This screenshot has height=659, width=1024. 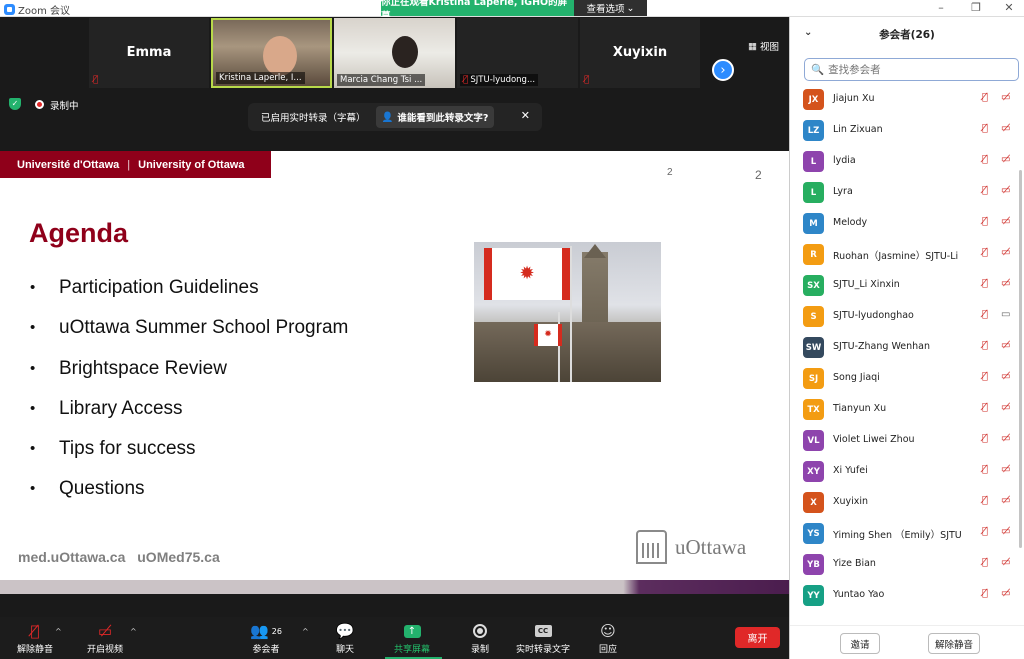 What do you see at coordinates (843, 191) in the screenshot?
I see `participant-name: Lyra` at bounding box center [843, 191].